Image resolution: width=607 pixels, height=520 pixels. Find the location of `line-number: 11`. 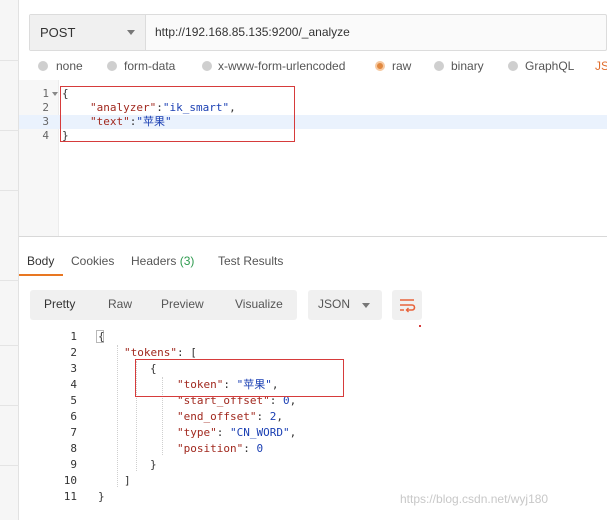

line-number: 11 is located at coordinates (70, 496).